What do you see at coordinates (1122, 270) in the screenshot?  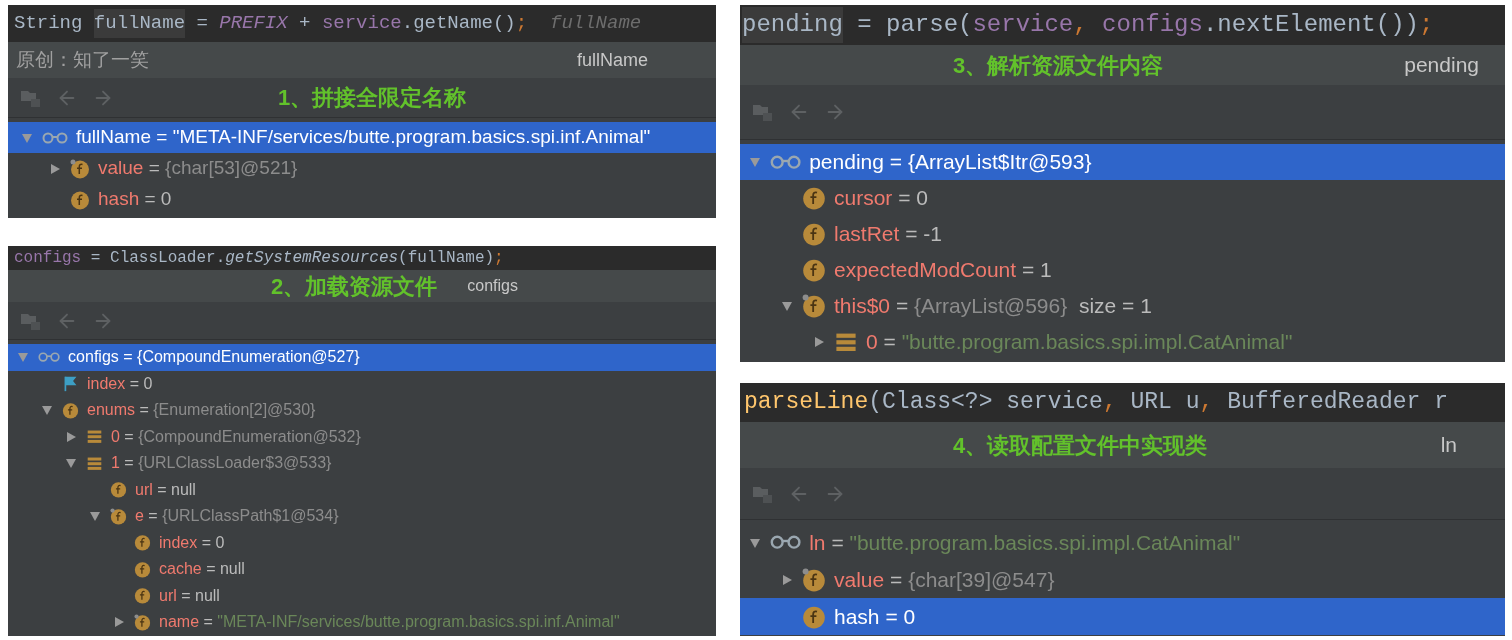 I see `variable-row: expectedModCount = 1` at bounding box center [1122, 270].